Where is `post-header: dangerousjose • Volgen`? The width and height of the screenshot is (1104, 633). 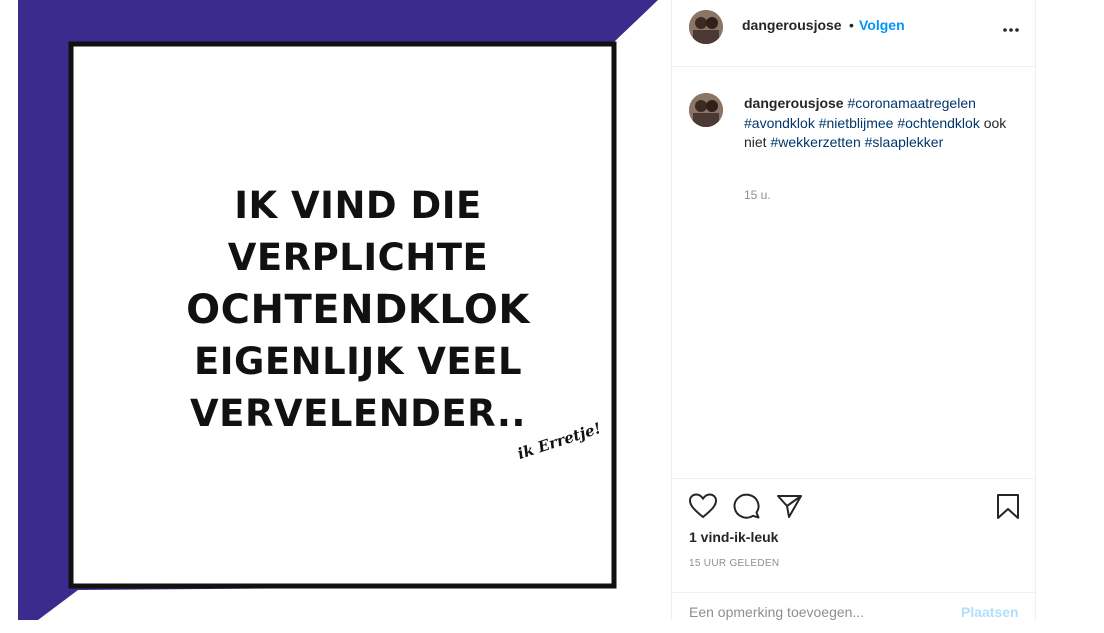
post-header: dangerousjose • Volgen is located at coordinates (853, 33).